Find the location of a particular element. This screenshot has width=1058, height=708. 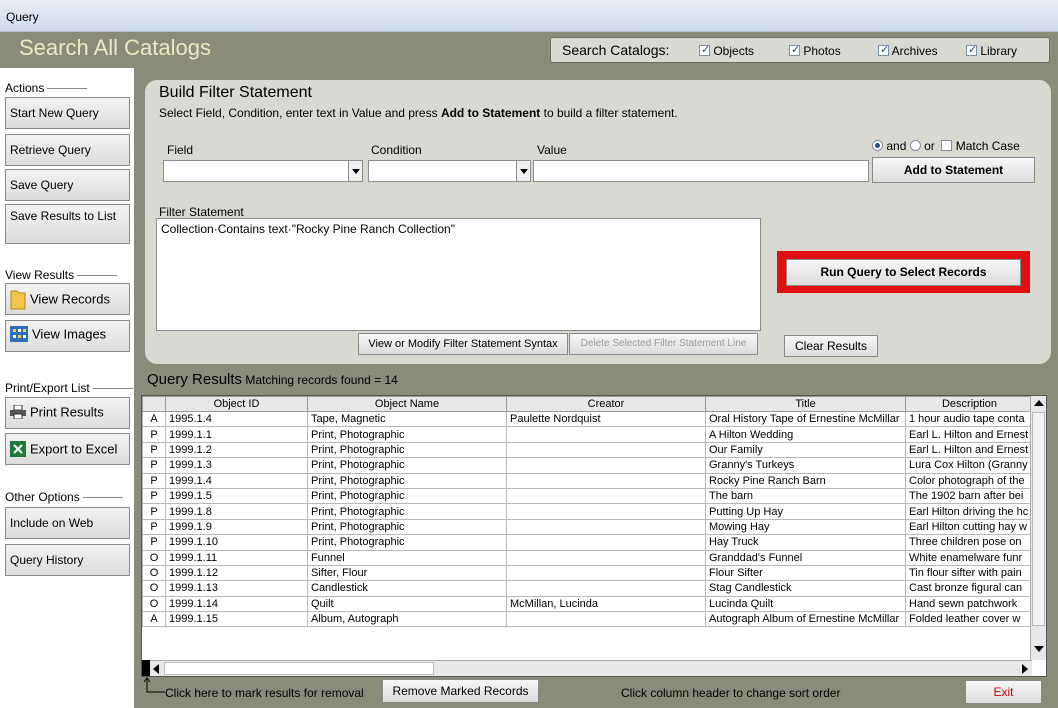

cell-description: Tin flour sifter with pain is located at coordinates (969, 573).